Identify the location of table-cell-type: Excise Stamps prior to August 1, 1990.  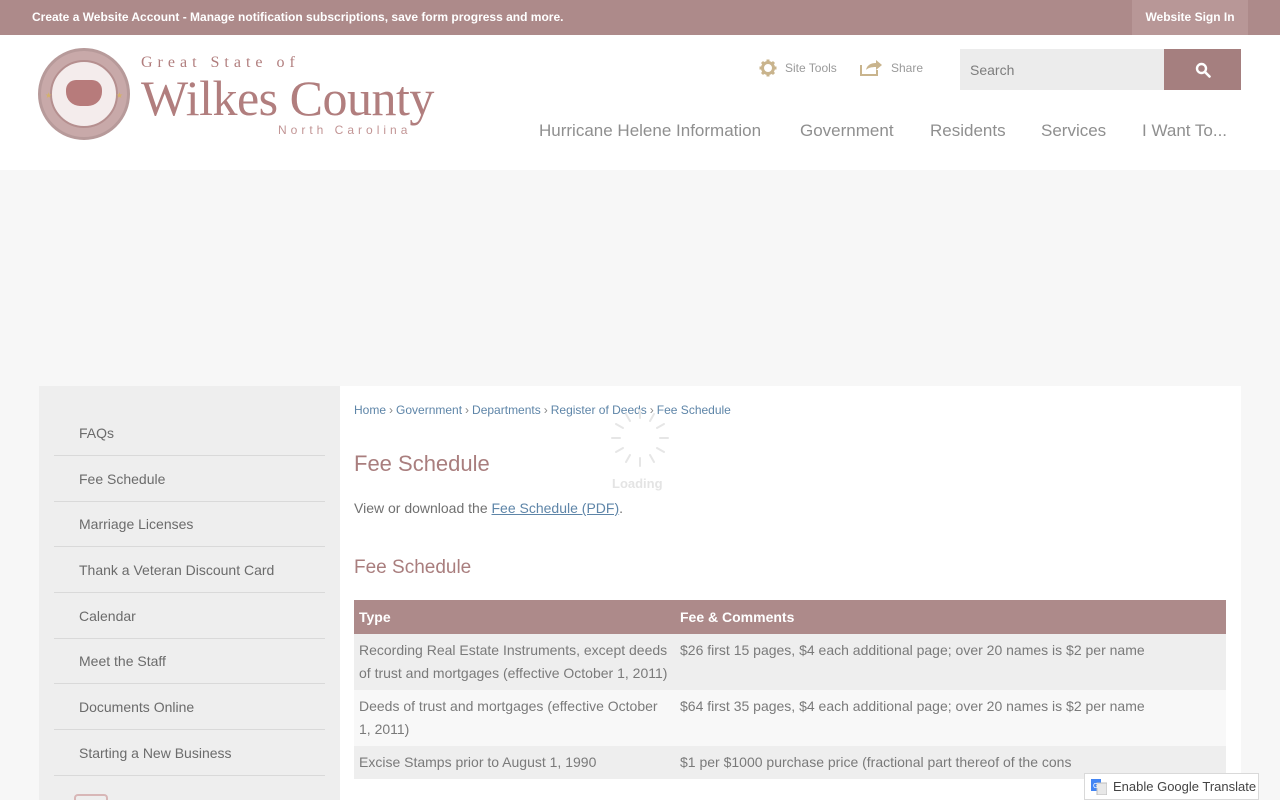
(514, 762).